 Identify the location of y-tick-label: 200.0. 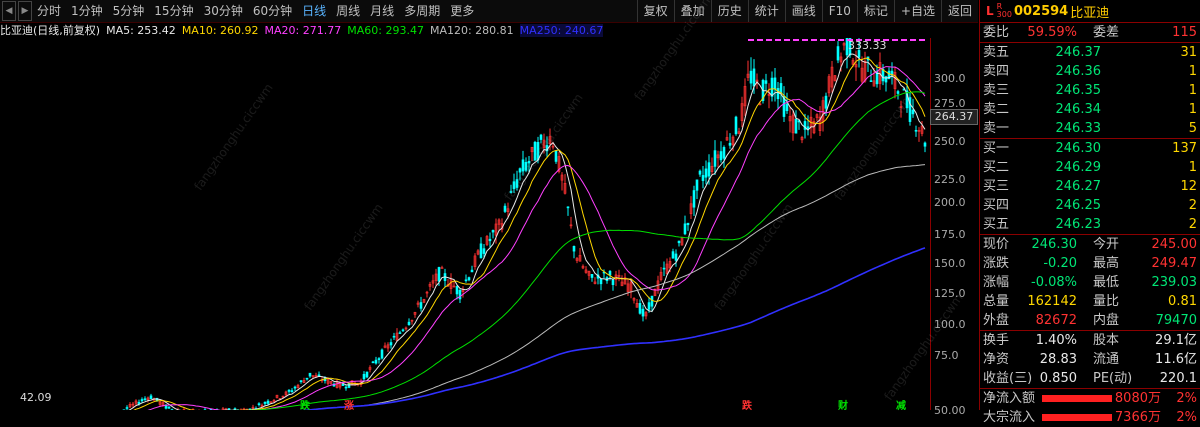
(950, 202).